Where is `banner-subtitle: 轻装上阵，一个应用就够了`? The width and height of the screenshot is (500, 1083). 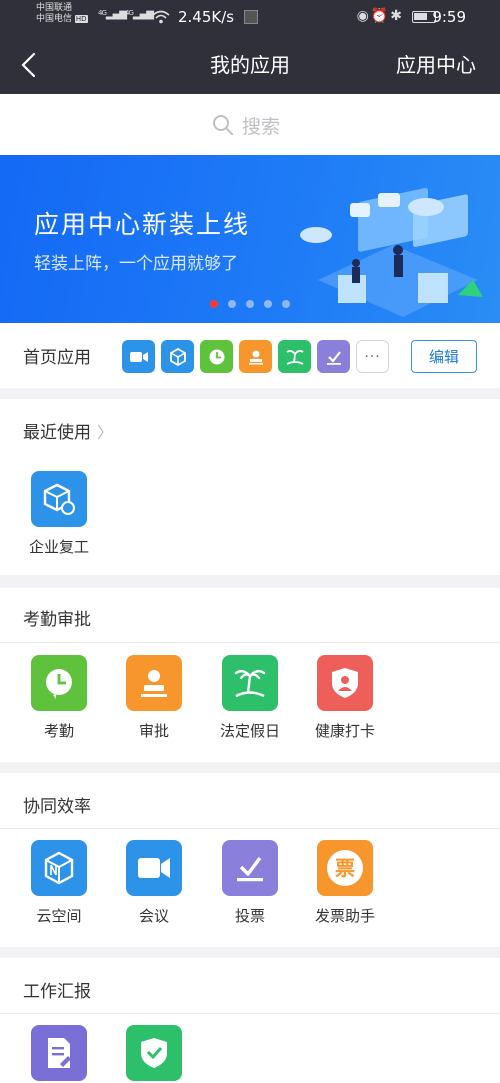 banner-subtitle: 轻装上阵，一个应用就够了 is located at coordinates (136, 264).